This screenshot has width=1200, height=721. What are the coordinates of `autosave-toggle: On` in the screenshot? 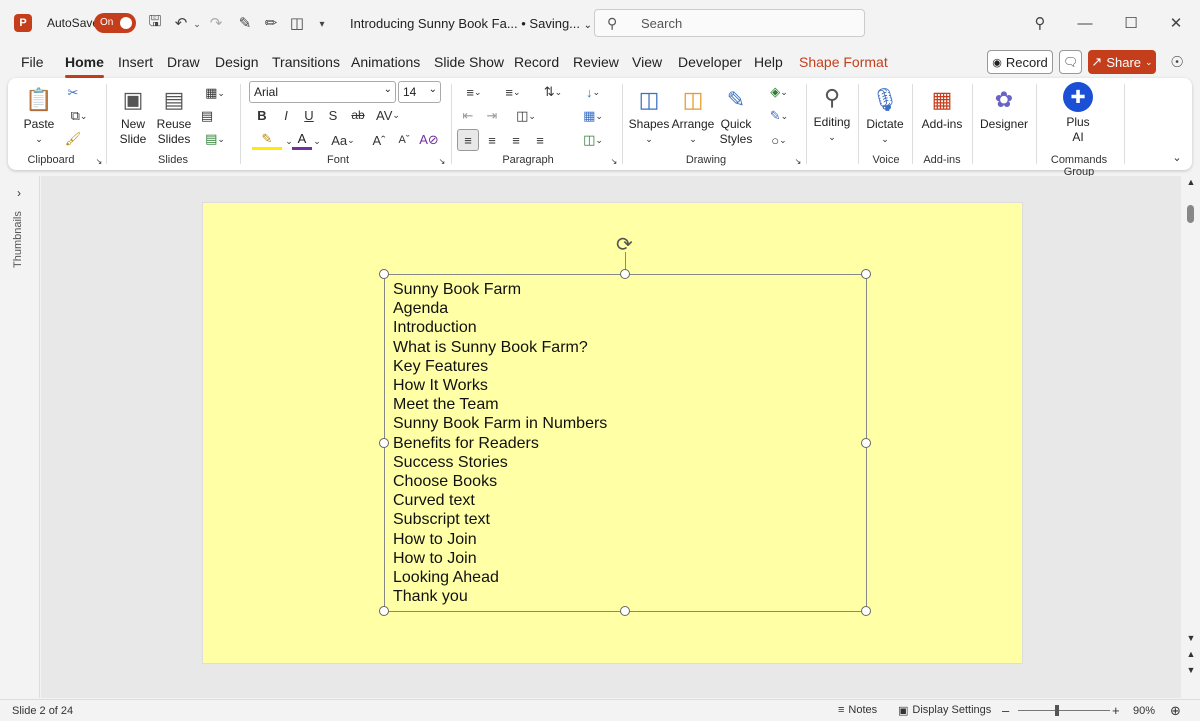 It's located at (115, 23).